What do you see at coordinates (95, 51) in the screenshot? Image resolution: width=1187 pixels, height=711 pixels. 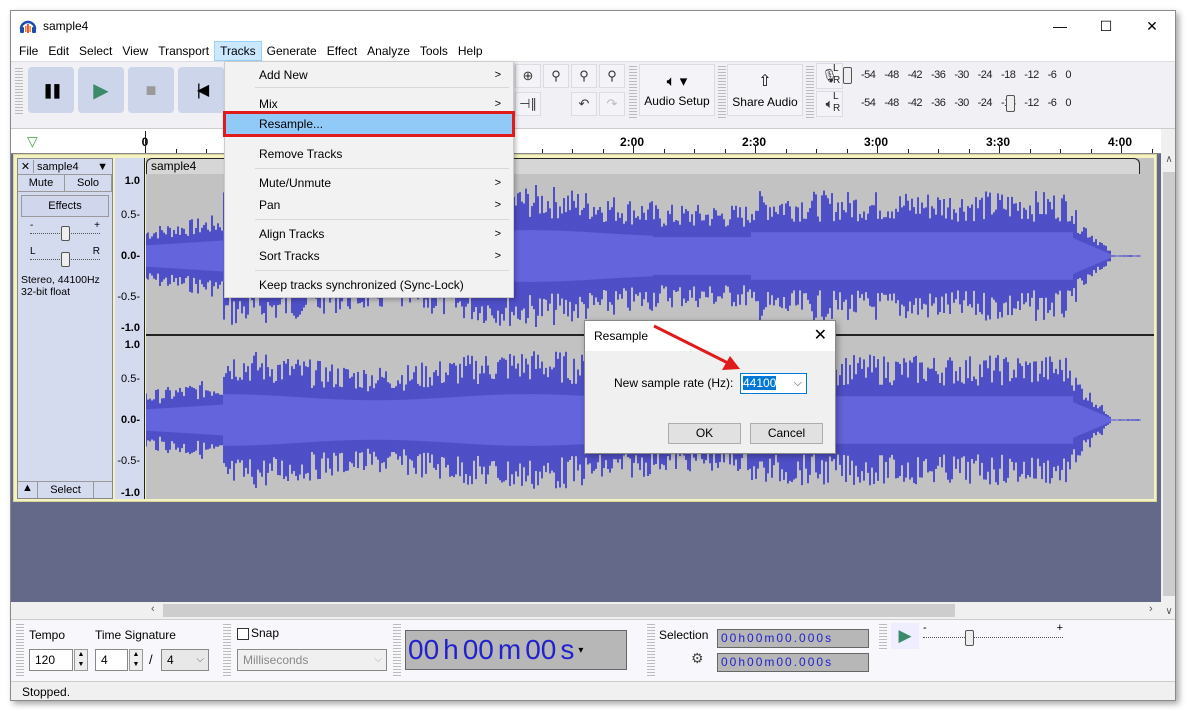 I see `menu-select: Select` at bounding box center [95, 51].